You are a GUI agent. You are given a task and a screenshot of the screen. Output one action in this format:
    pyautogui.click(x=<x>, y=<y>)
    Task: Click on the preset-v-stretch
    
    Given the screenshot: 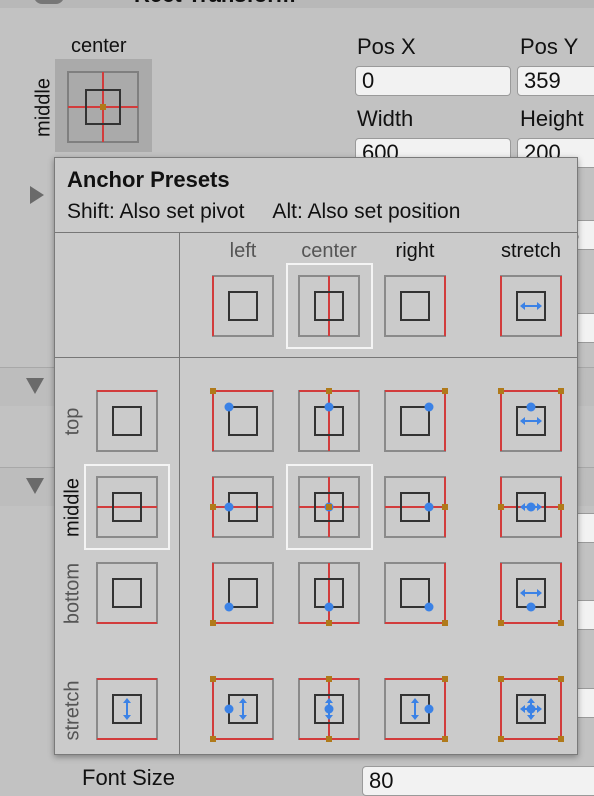 What is the action you would take?
    pyautogui.click(x=127, y=709)
    